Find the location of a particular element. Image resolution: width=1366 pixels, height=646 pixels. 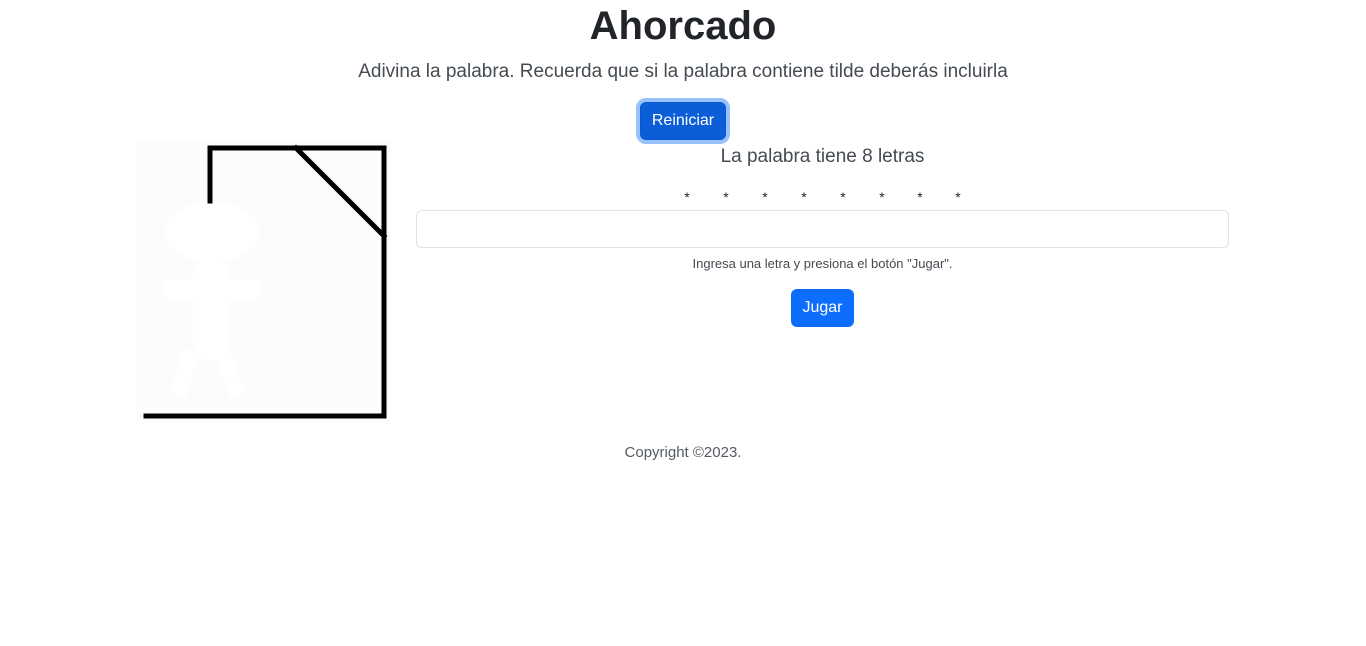

page-title: Ahorcado is located at coordinates (683, 26).